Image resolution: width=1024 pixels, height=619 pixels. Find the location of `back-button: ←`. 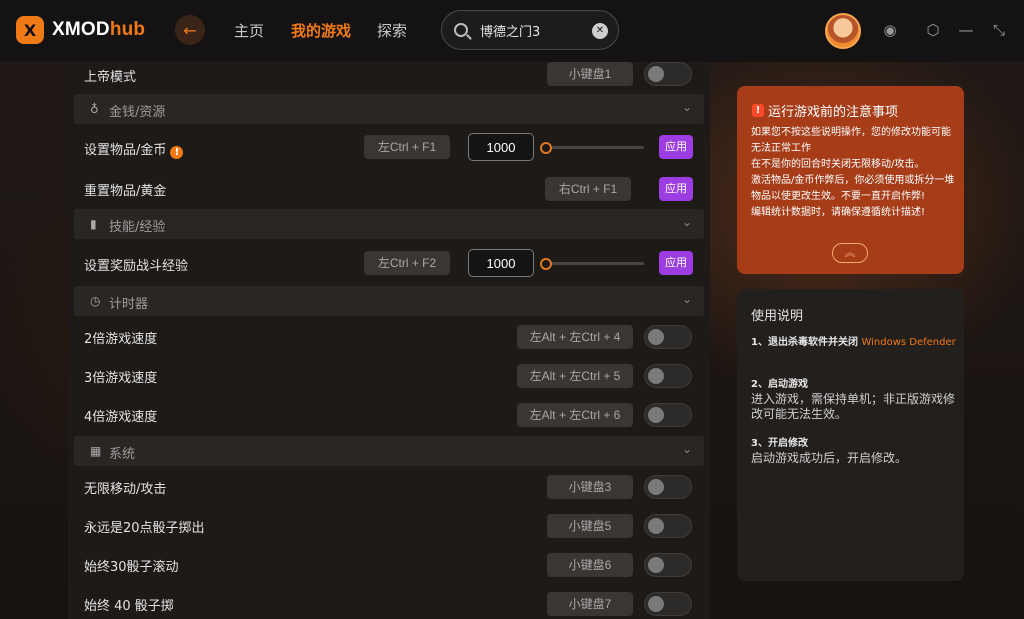

back-button: ← is located at coordinates (190, 30).